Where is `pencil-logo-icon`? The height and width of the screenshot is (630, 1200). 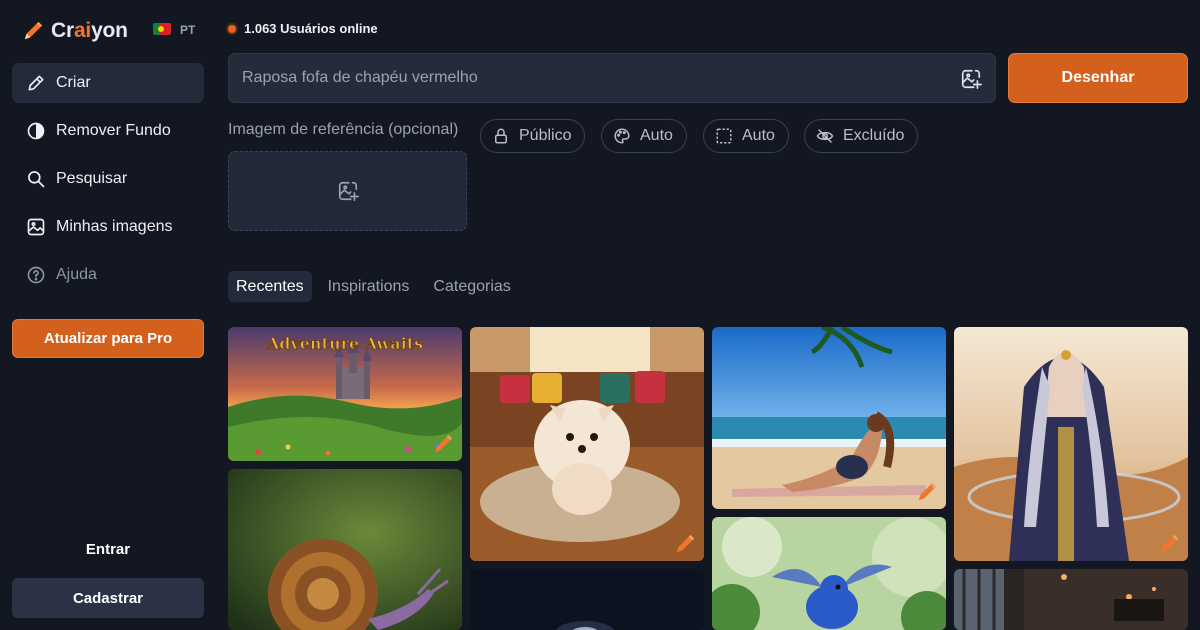
pencil-logo-icon is located at coordinates (33, 30).